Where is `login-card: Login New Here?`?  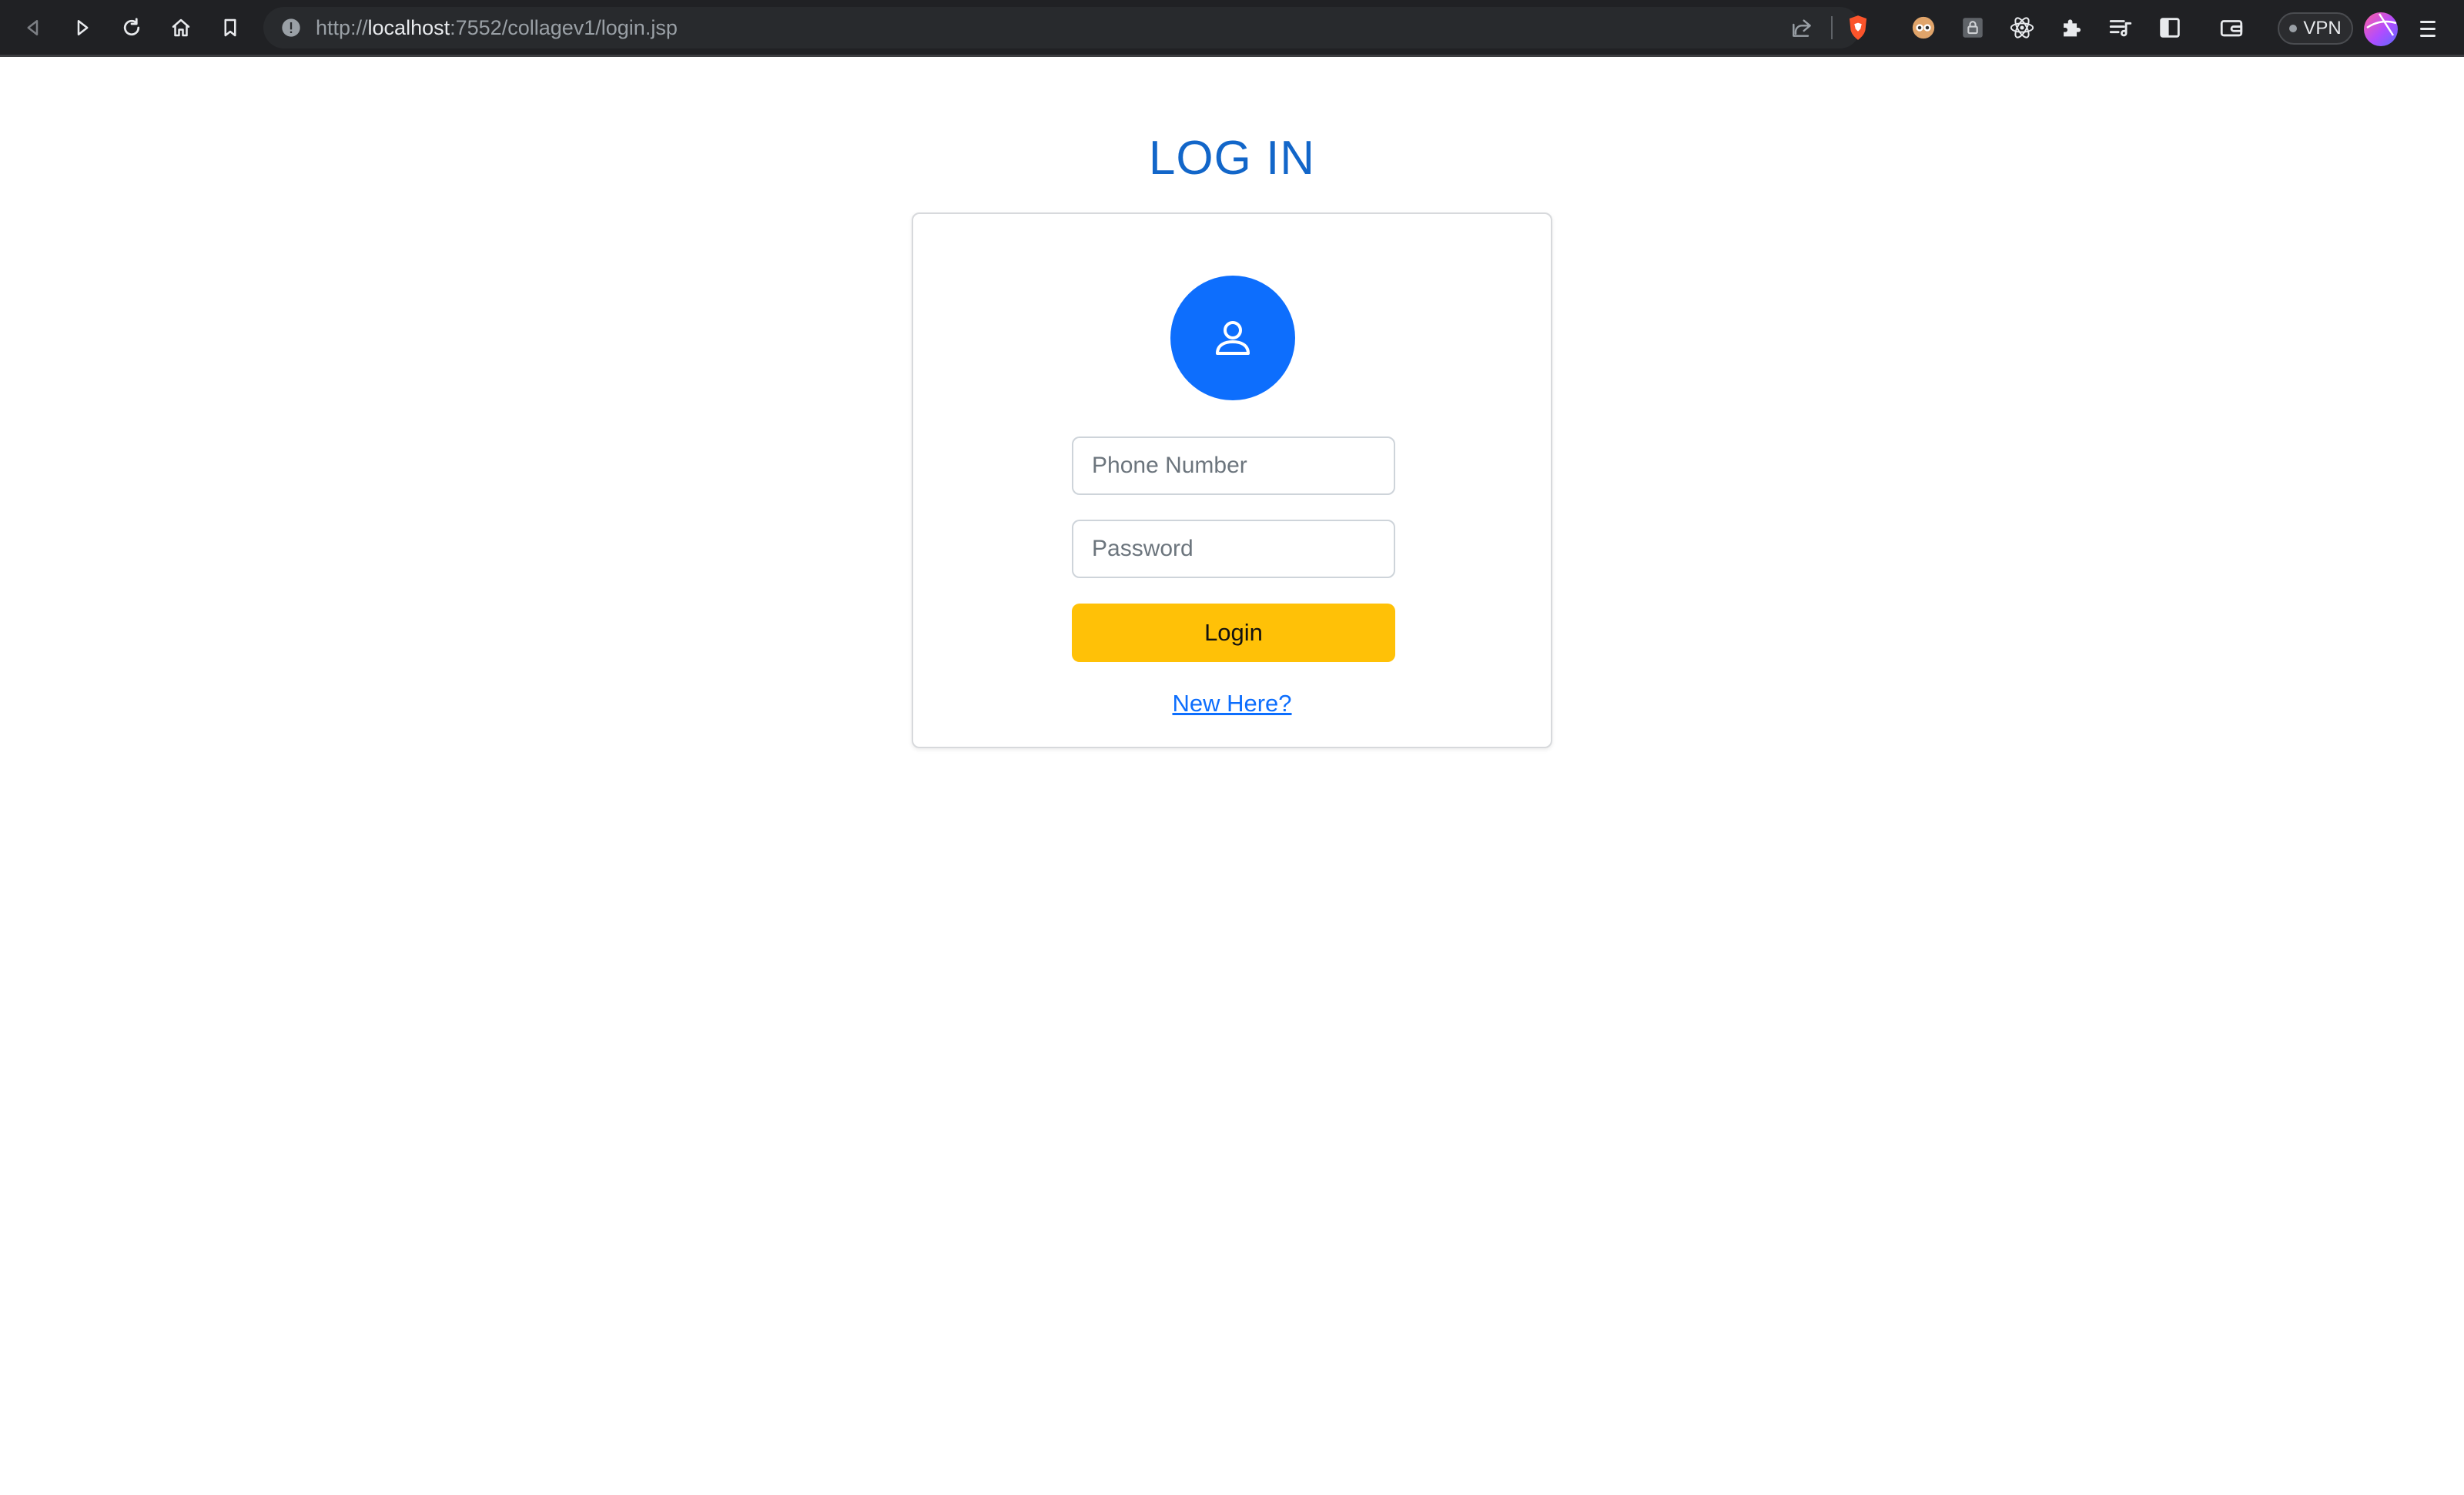
login-card: Login New Here? is located at coordinates (1232, 480).